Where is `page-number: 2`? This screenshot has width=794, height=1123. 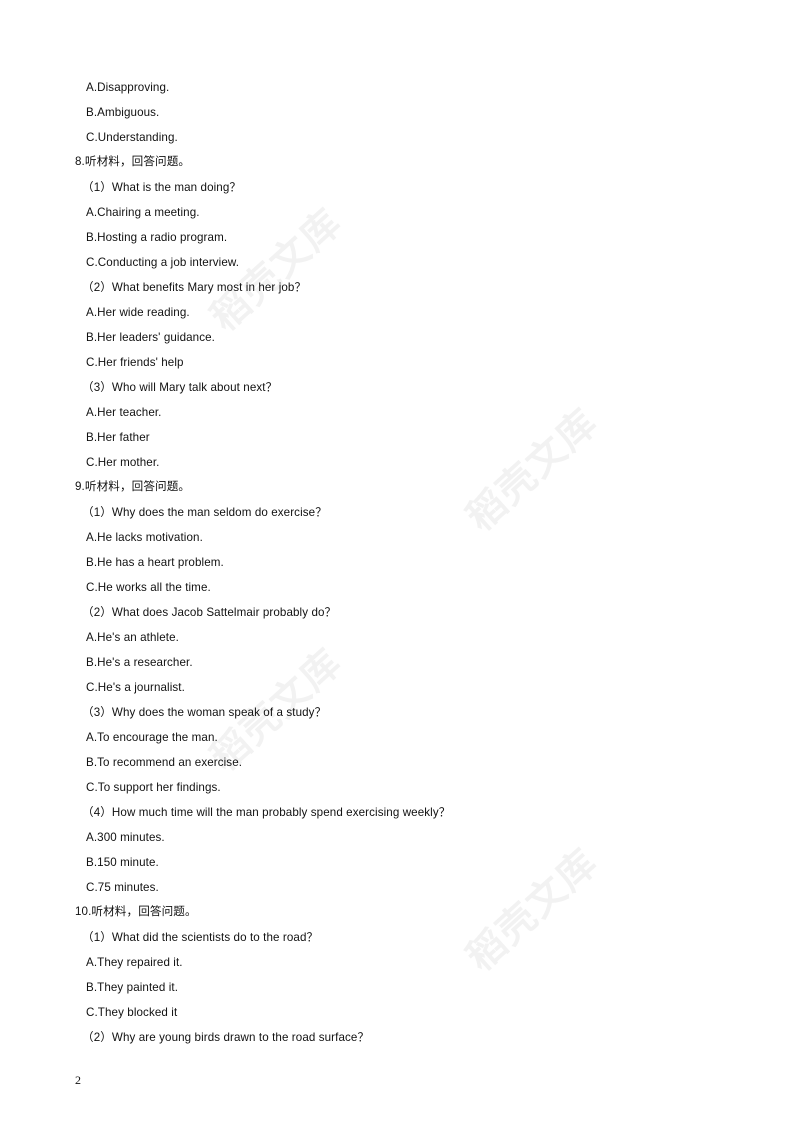
page-number: 2 is located at coordinates (78, 1080).